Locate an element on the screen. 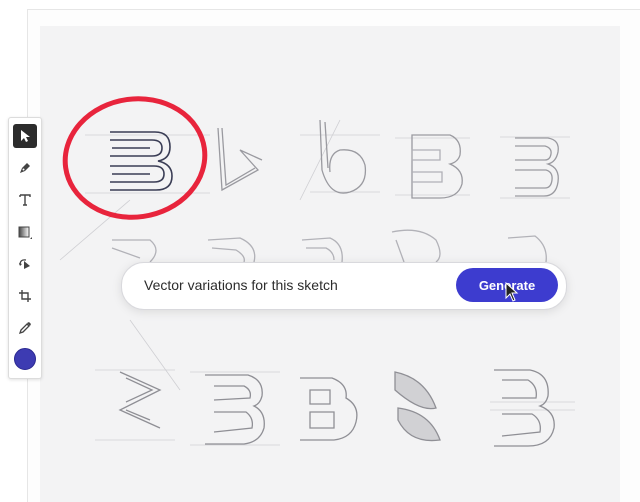 Image resolution: width=640 pixels, height=502 pixels. crop-icon is located at coordinates (25, 296).